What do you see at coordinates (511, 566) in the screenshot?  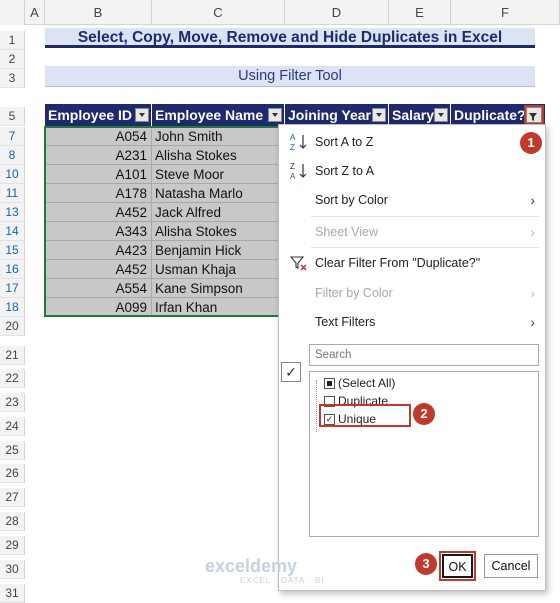 I see `cancel-button: Cancel` at bounding box center [511, 566].